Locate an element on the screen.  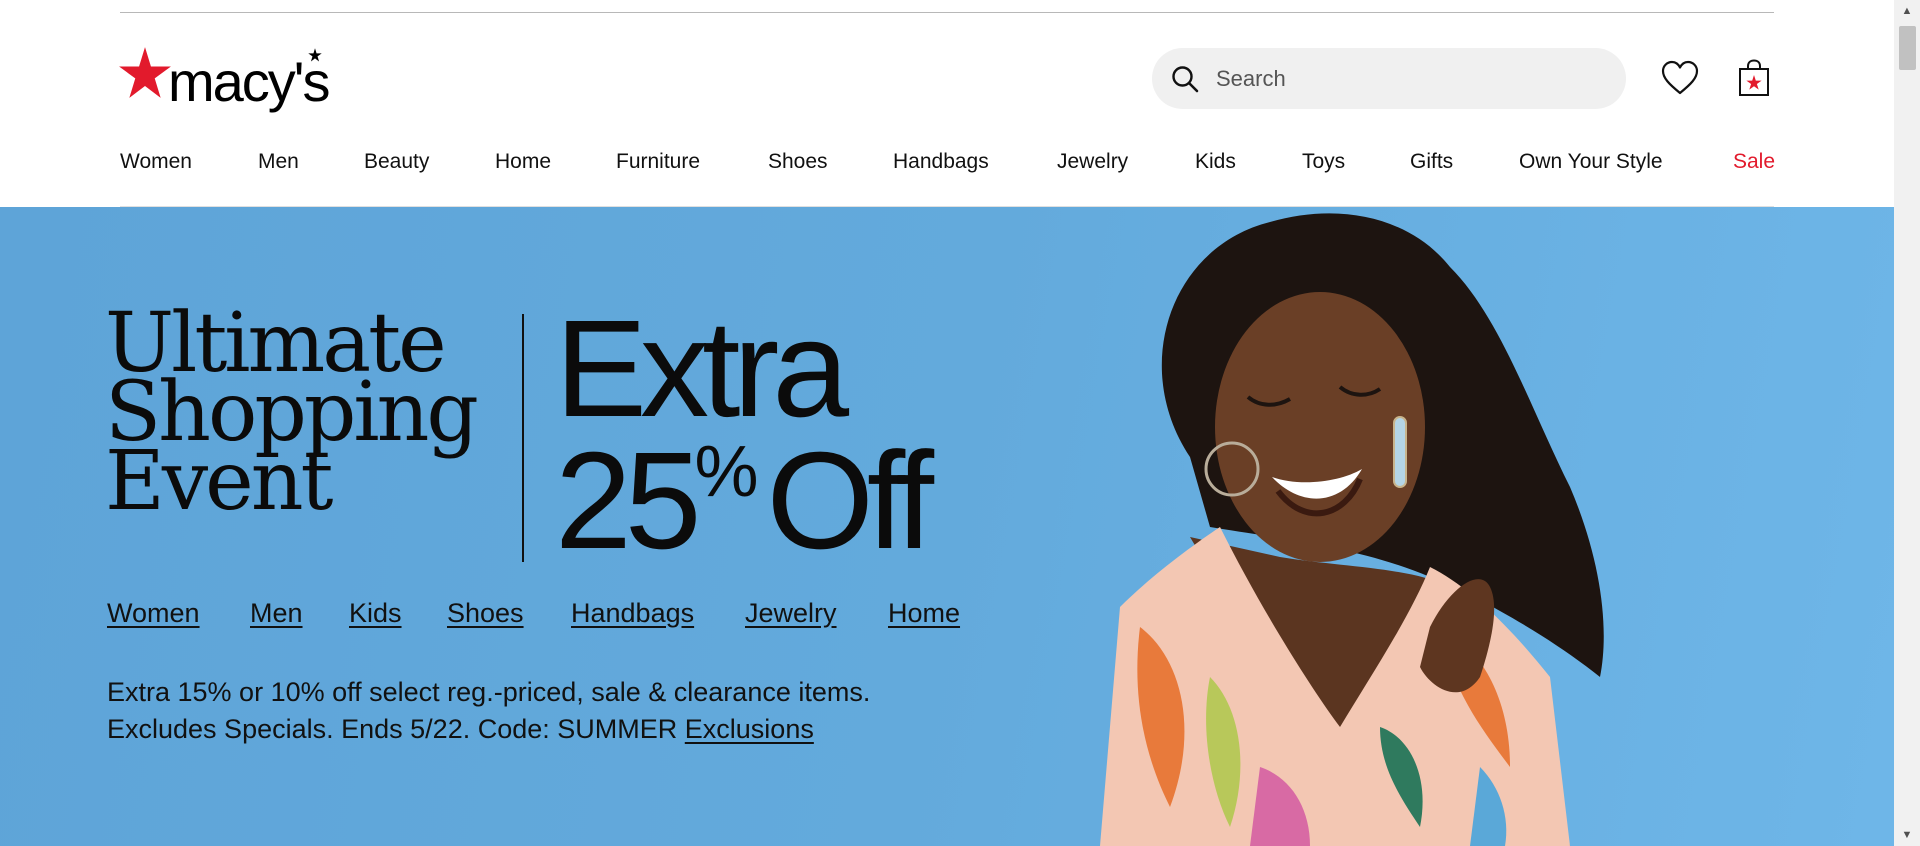
logo-star-icon is located at coordinates (145, 72).